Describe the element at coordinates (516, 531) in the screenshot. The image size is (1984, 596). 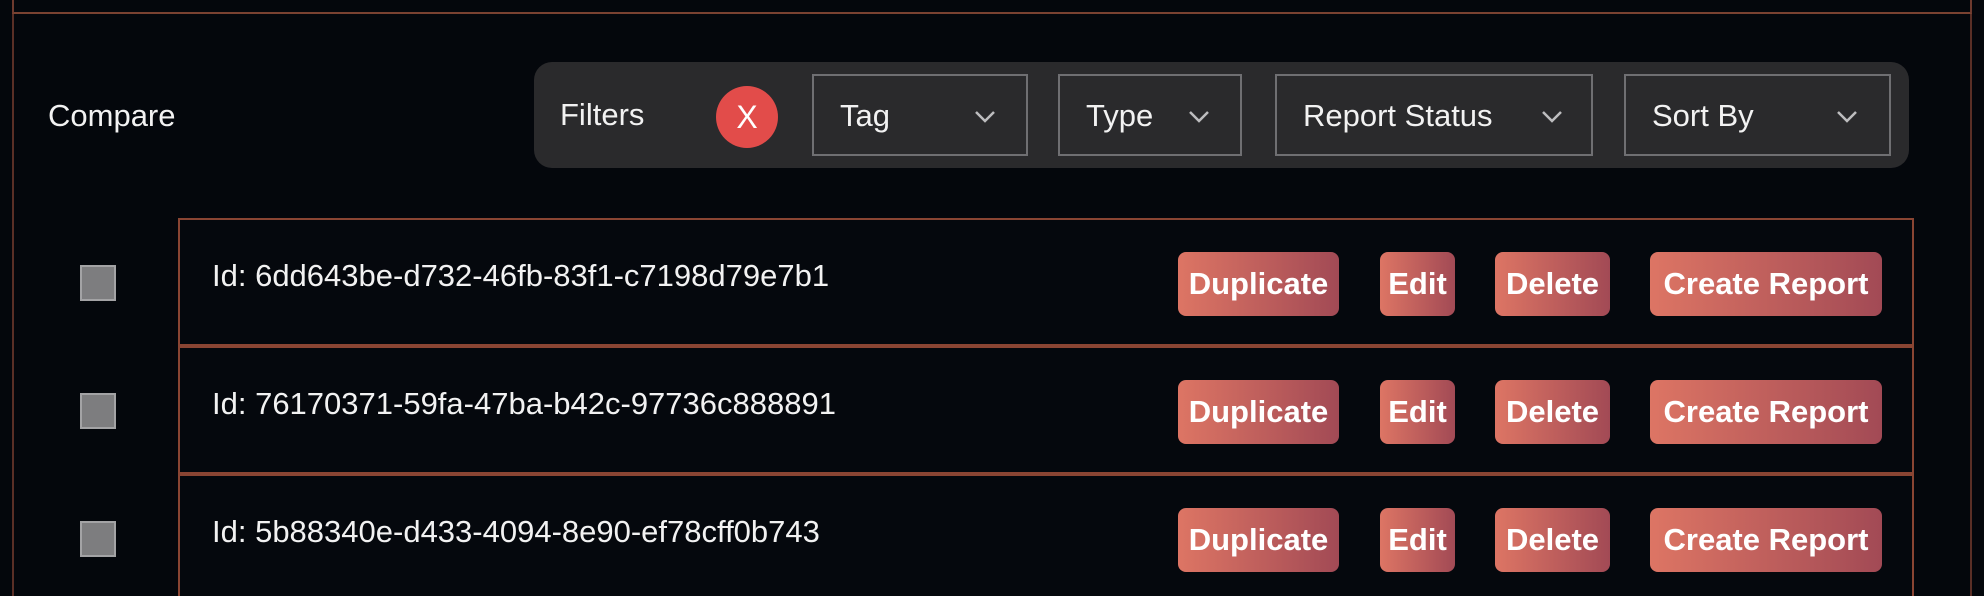
I see `item-id: Id: 5b88340e-d433-4094-8e90-ef78cff0b743` at that location.